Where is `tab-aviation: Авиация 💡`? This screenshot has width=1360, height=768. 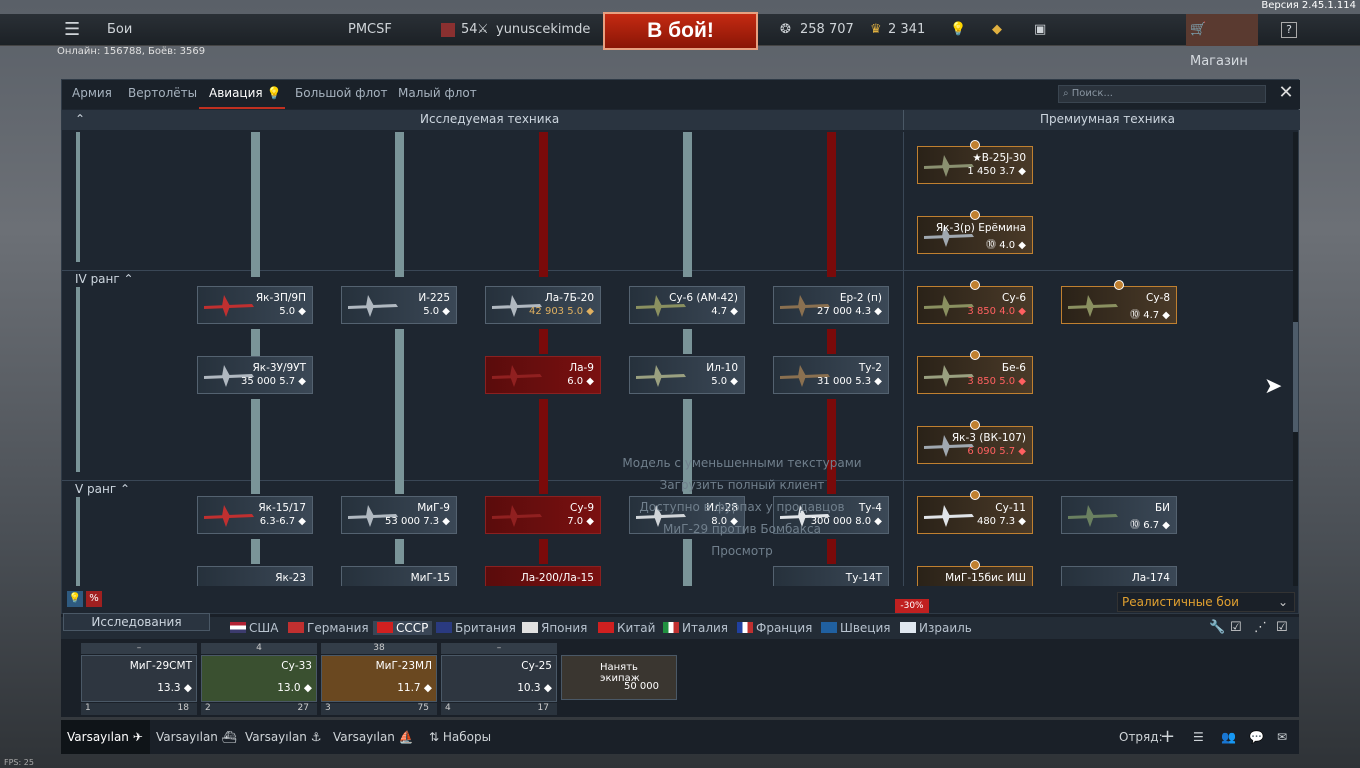
tab-aviation: Авиация 💡 is located at coordinates (242, 94).